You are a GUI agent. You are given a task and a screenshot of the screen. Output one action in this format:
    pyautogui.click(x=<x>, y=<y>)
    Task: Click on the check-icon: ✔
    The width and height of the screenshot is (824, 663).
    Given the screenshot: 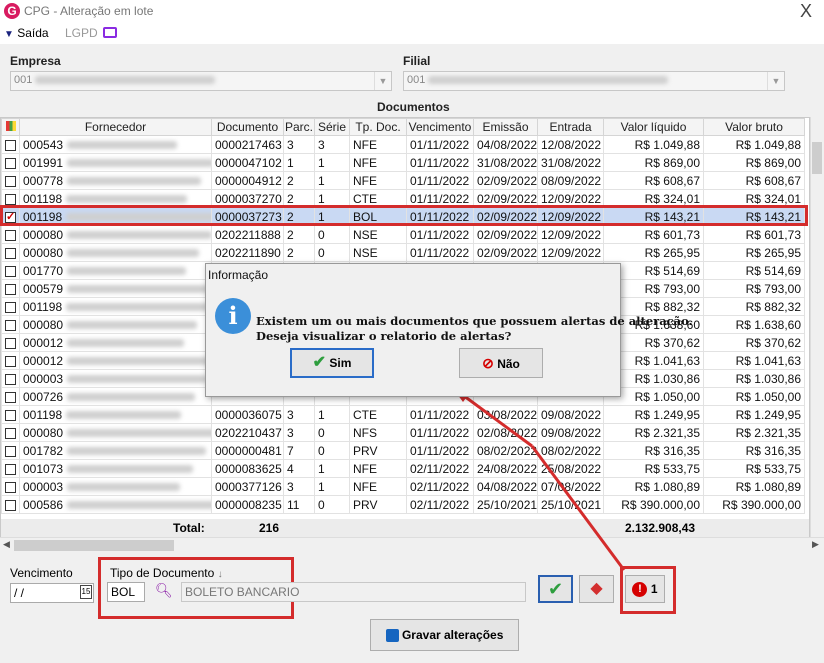 What is the action you would take?
    pyautogui.click(x=319, y=362)
    